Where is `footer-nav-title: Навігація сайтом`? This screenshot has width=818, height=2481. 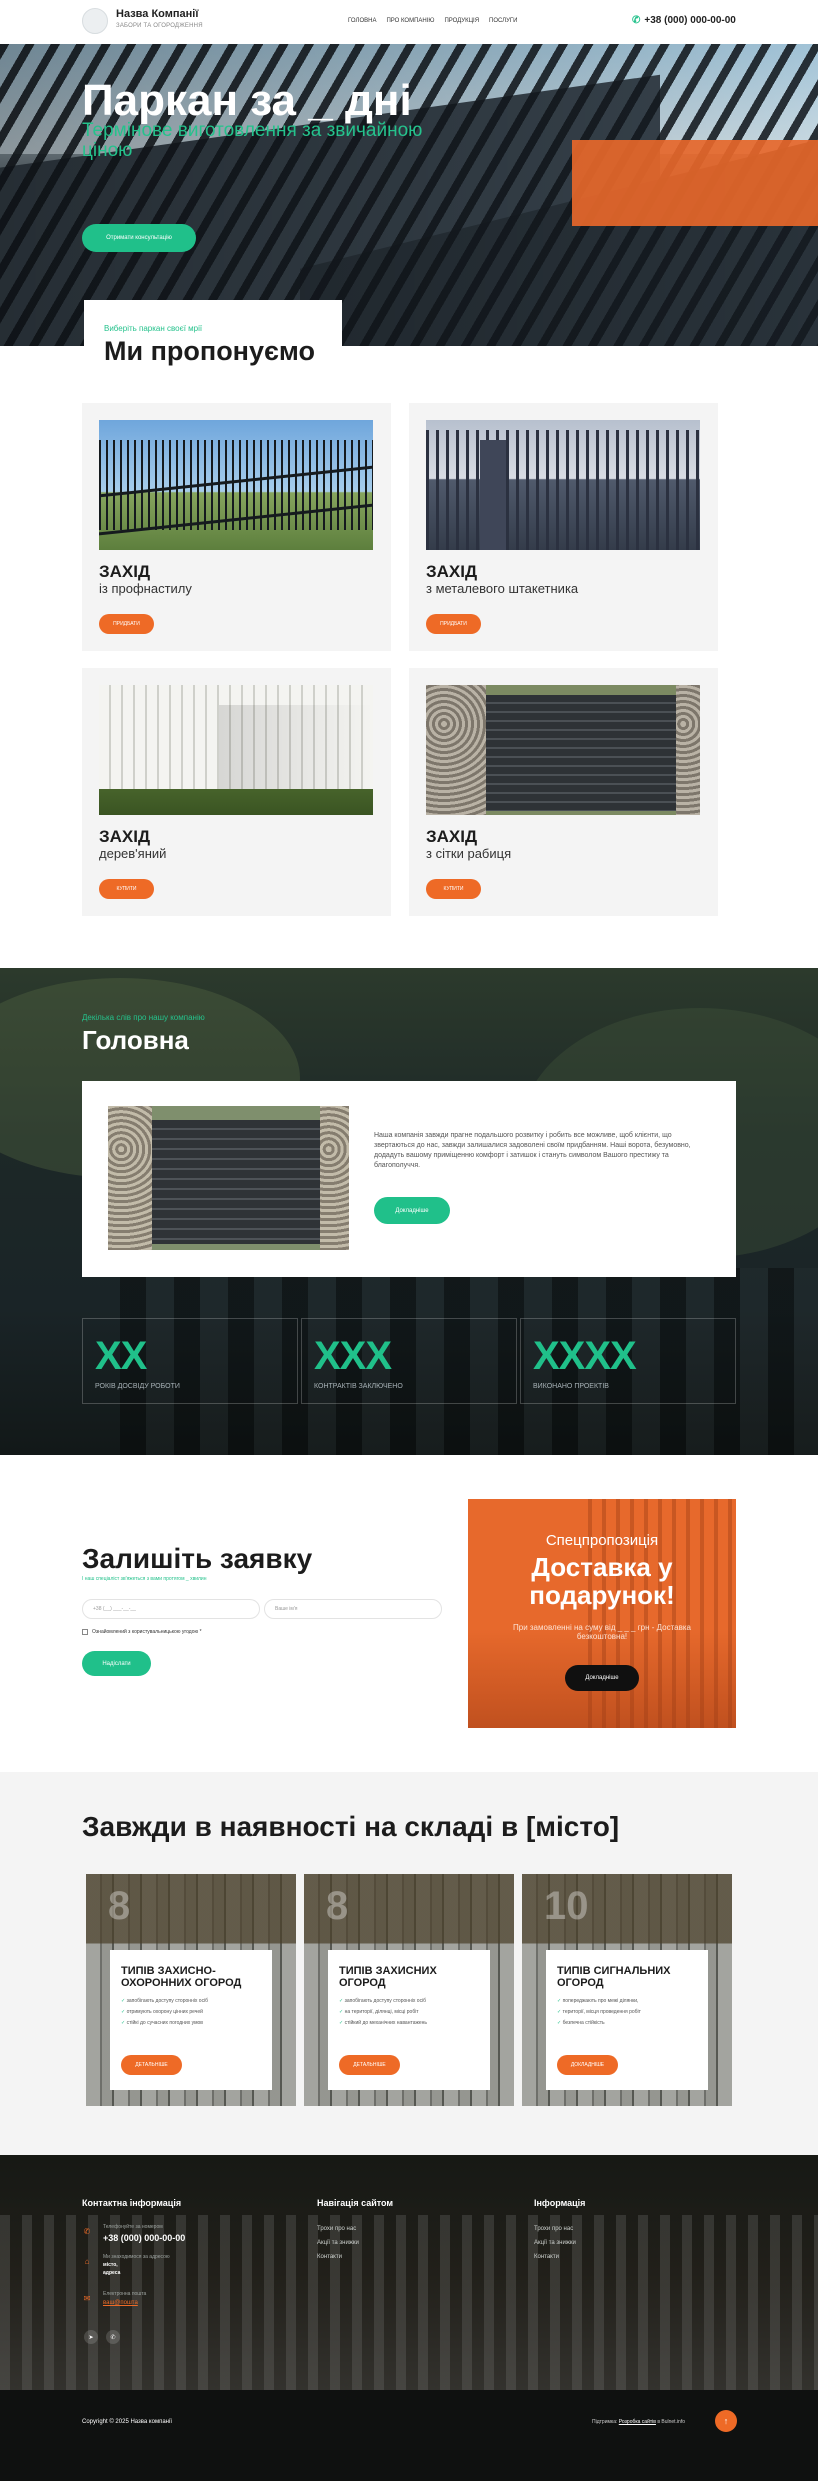
footer-nav-title: Навігація сайтом is located at coordinates (355, 2203).